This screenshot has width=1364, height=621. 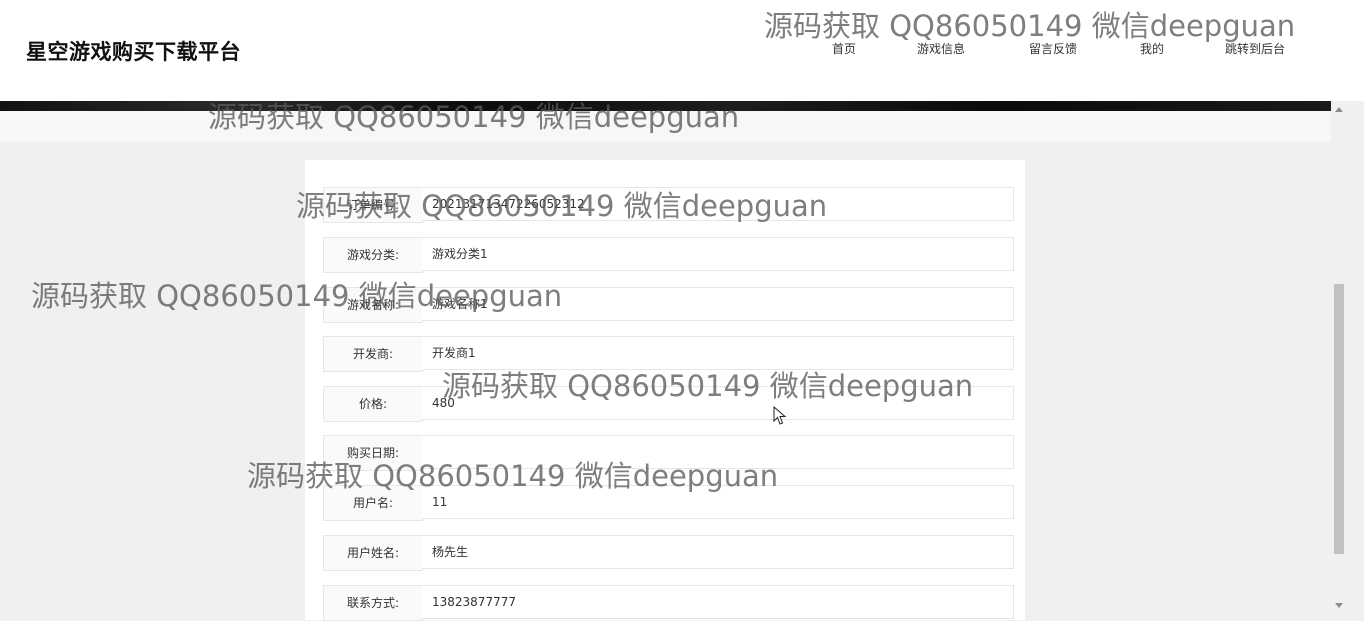 What do you see at coordinates (373, 553) in the screenshot?
I see `field-label: 用户姓名:` at bounding box center [373, 553].